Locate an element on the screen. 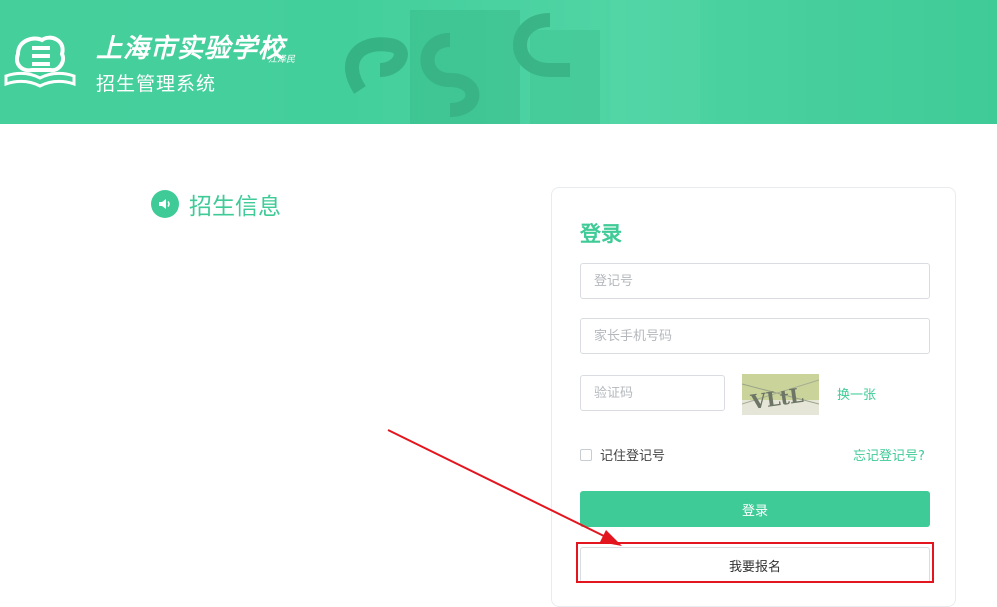  remember-registration: 记住登记号 is located at coordinates (622, 454).